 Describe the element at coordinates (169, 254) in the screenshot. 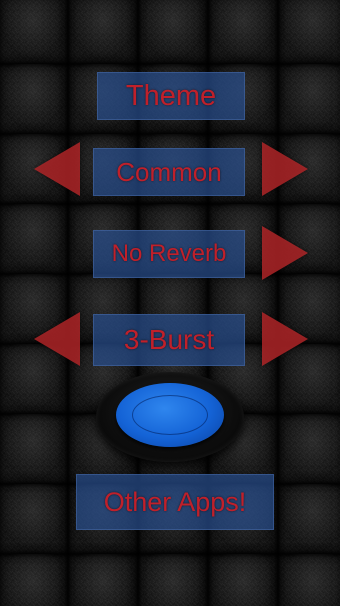

I see `reverb-selector: No Reverb` at that location.